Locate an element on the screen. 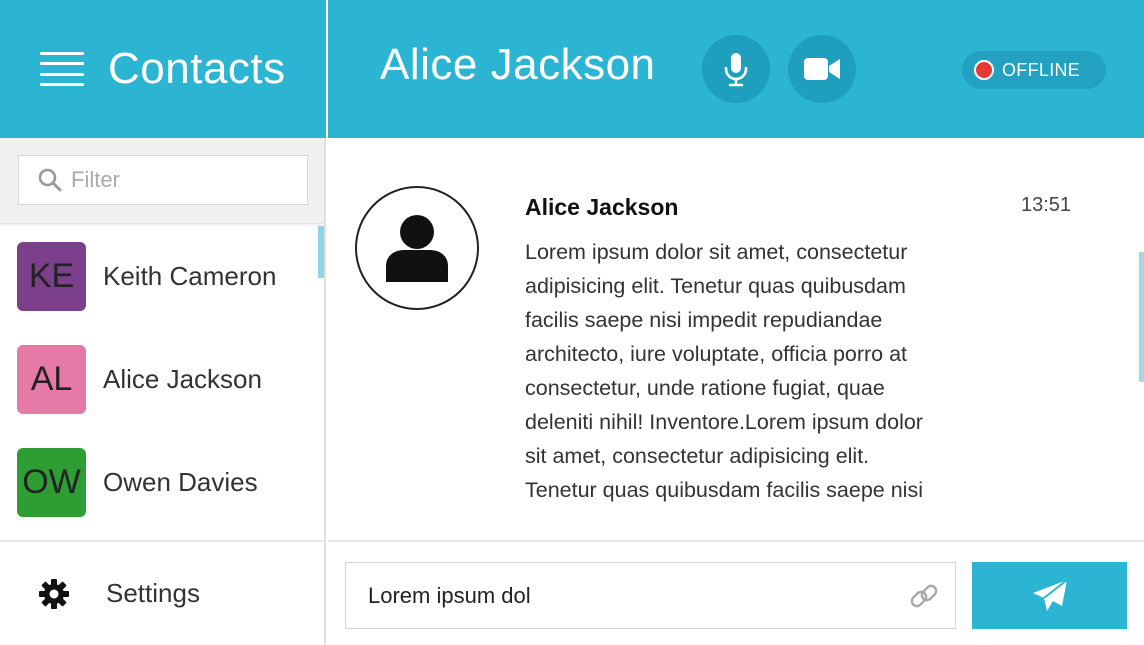  microphone-button is located at coordinates (736, 69).